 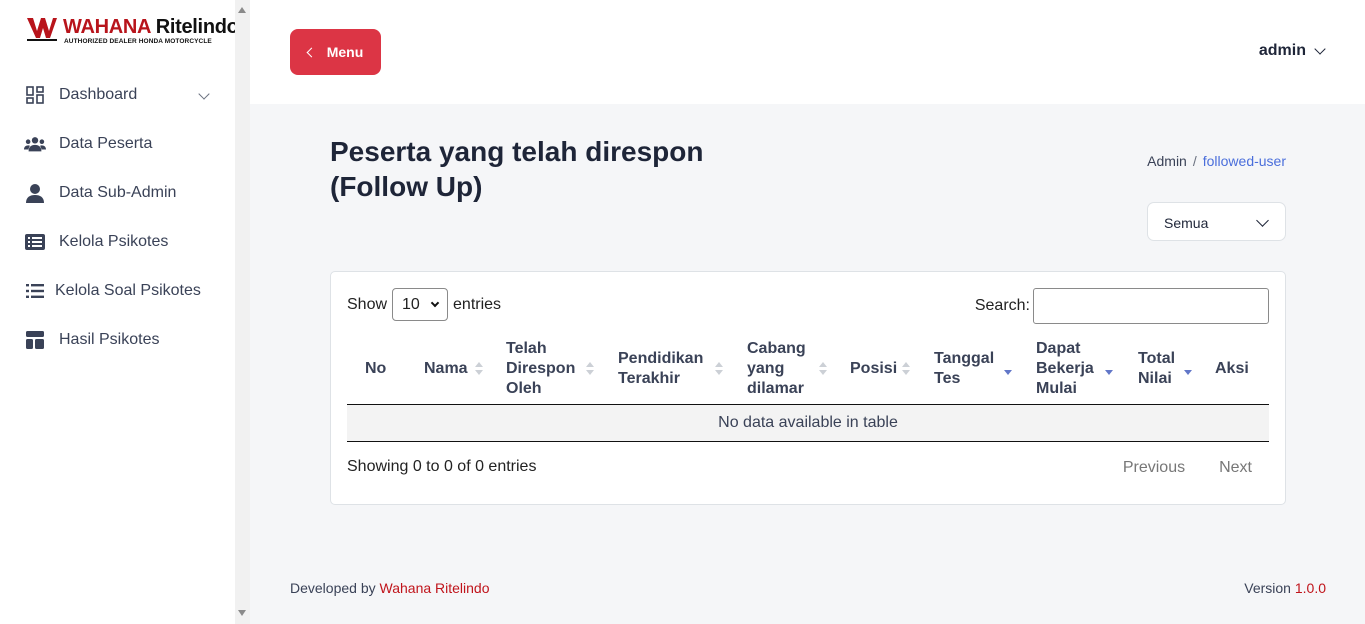 I want to click on column-header-nama: Nama, so click(x=446, y=369).